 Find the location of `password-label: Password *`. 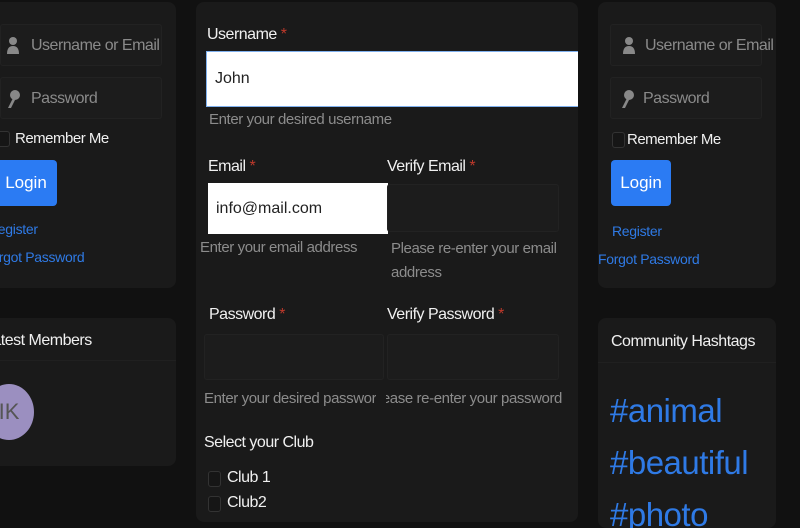

password-label: Password * is located at coordinates (247, 314).